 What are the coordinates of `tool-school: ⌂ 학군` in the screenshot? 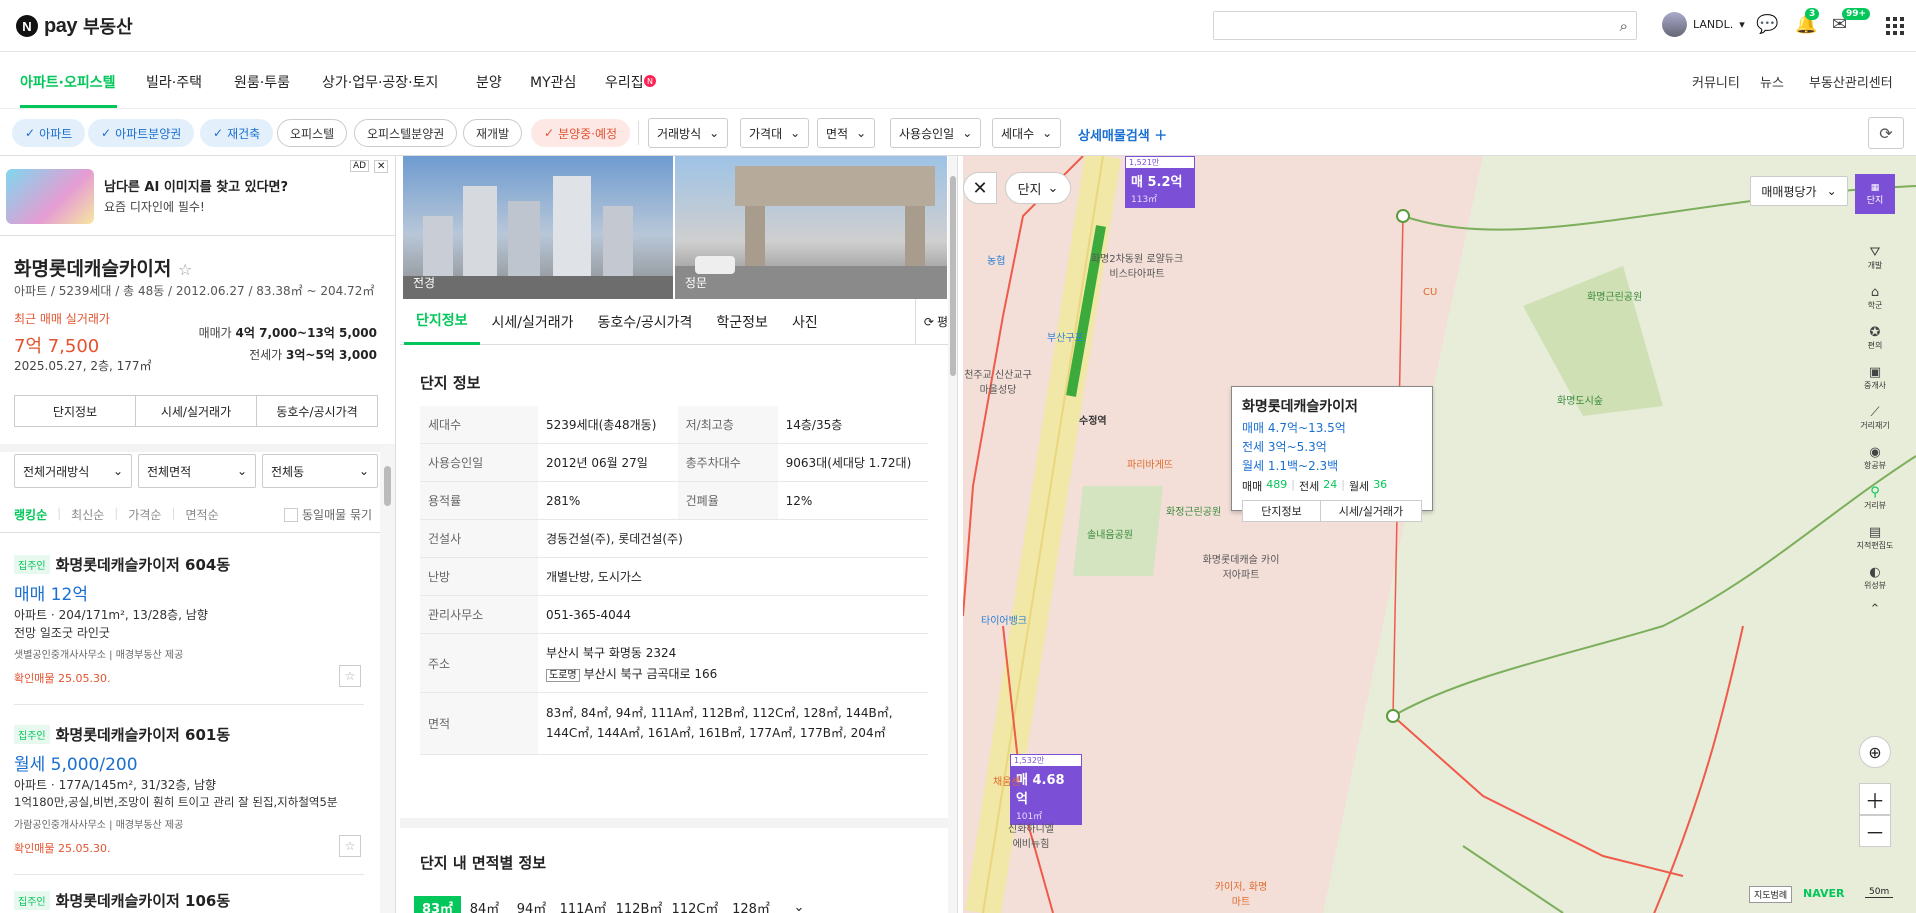 It's located at (1875, 298).